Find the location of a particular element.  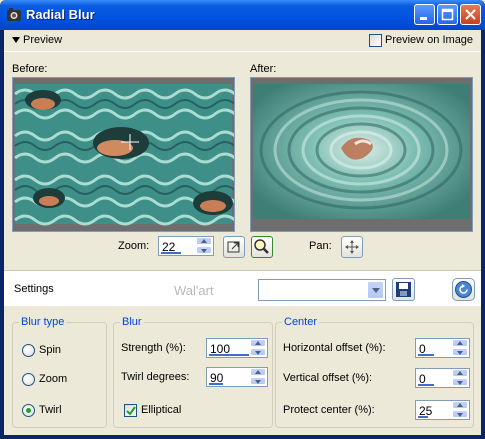

twirl-arrows is located at coordinates (258, 377).